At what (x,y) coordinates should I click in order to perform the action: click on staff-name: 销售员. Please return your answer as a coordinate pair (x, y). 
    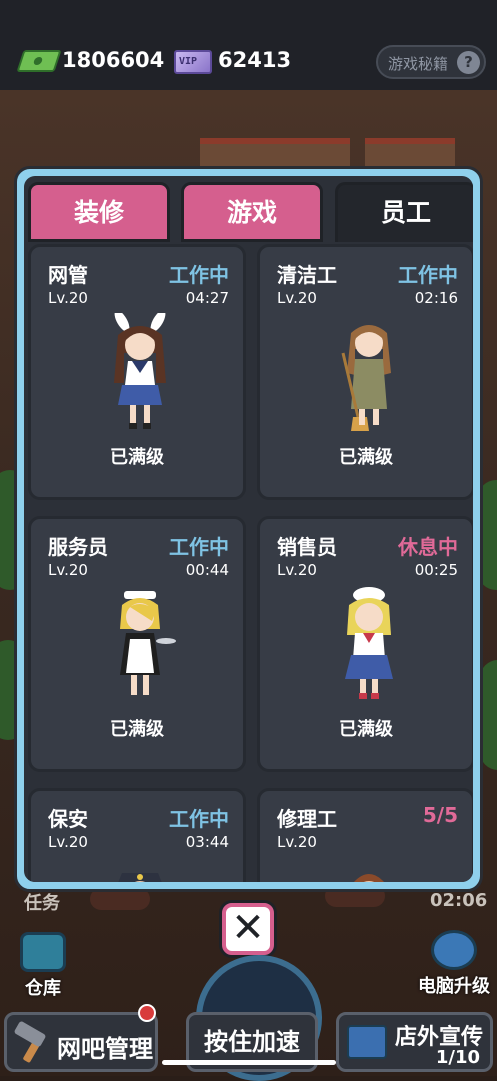
    Looking at the image, I should click on (307, 547).